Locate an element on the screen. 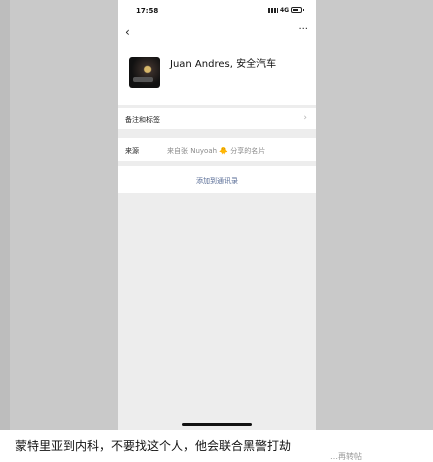  status-bar: 17:58 4G is located at coordinates (217, 11).